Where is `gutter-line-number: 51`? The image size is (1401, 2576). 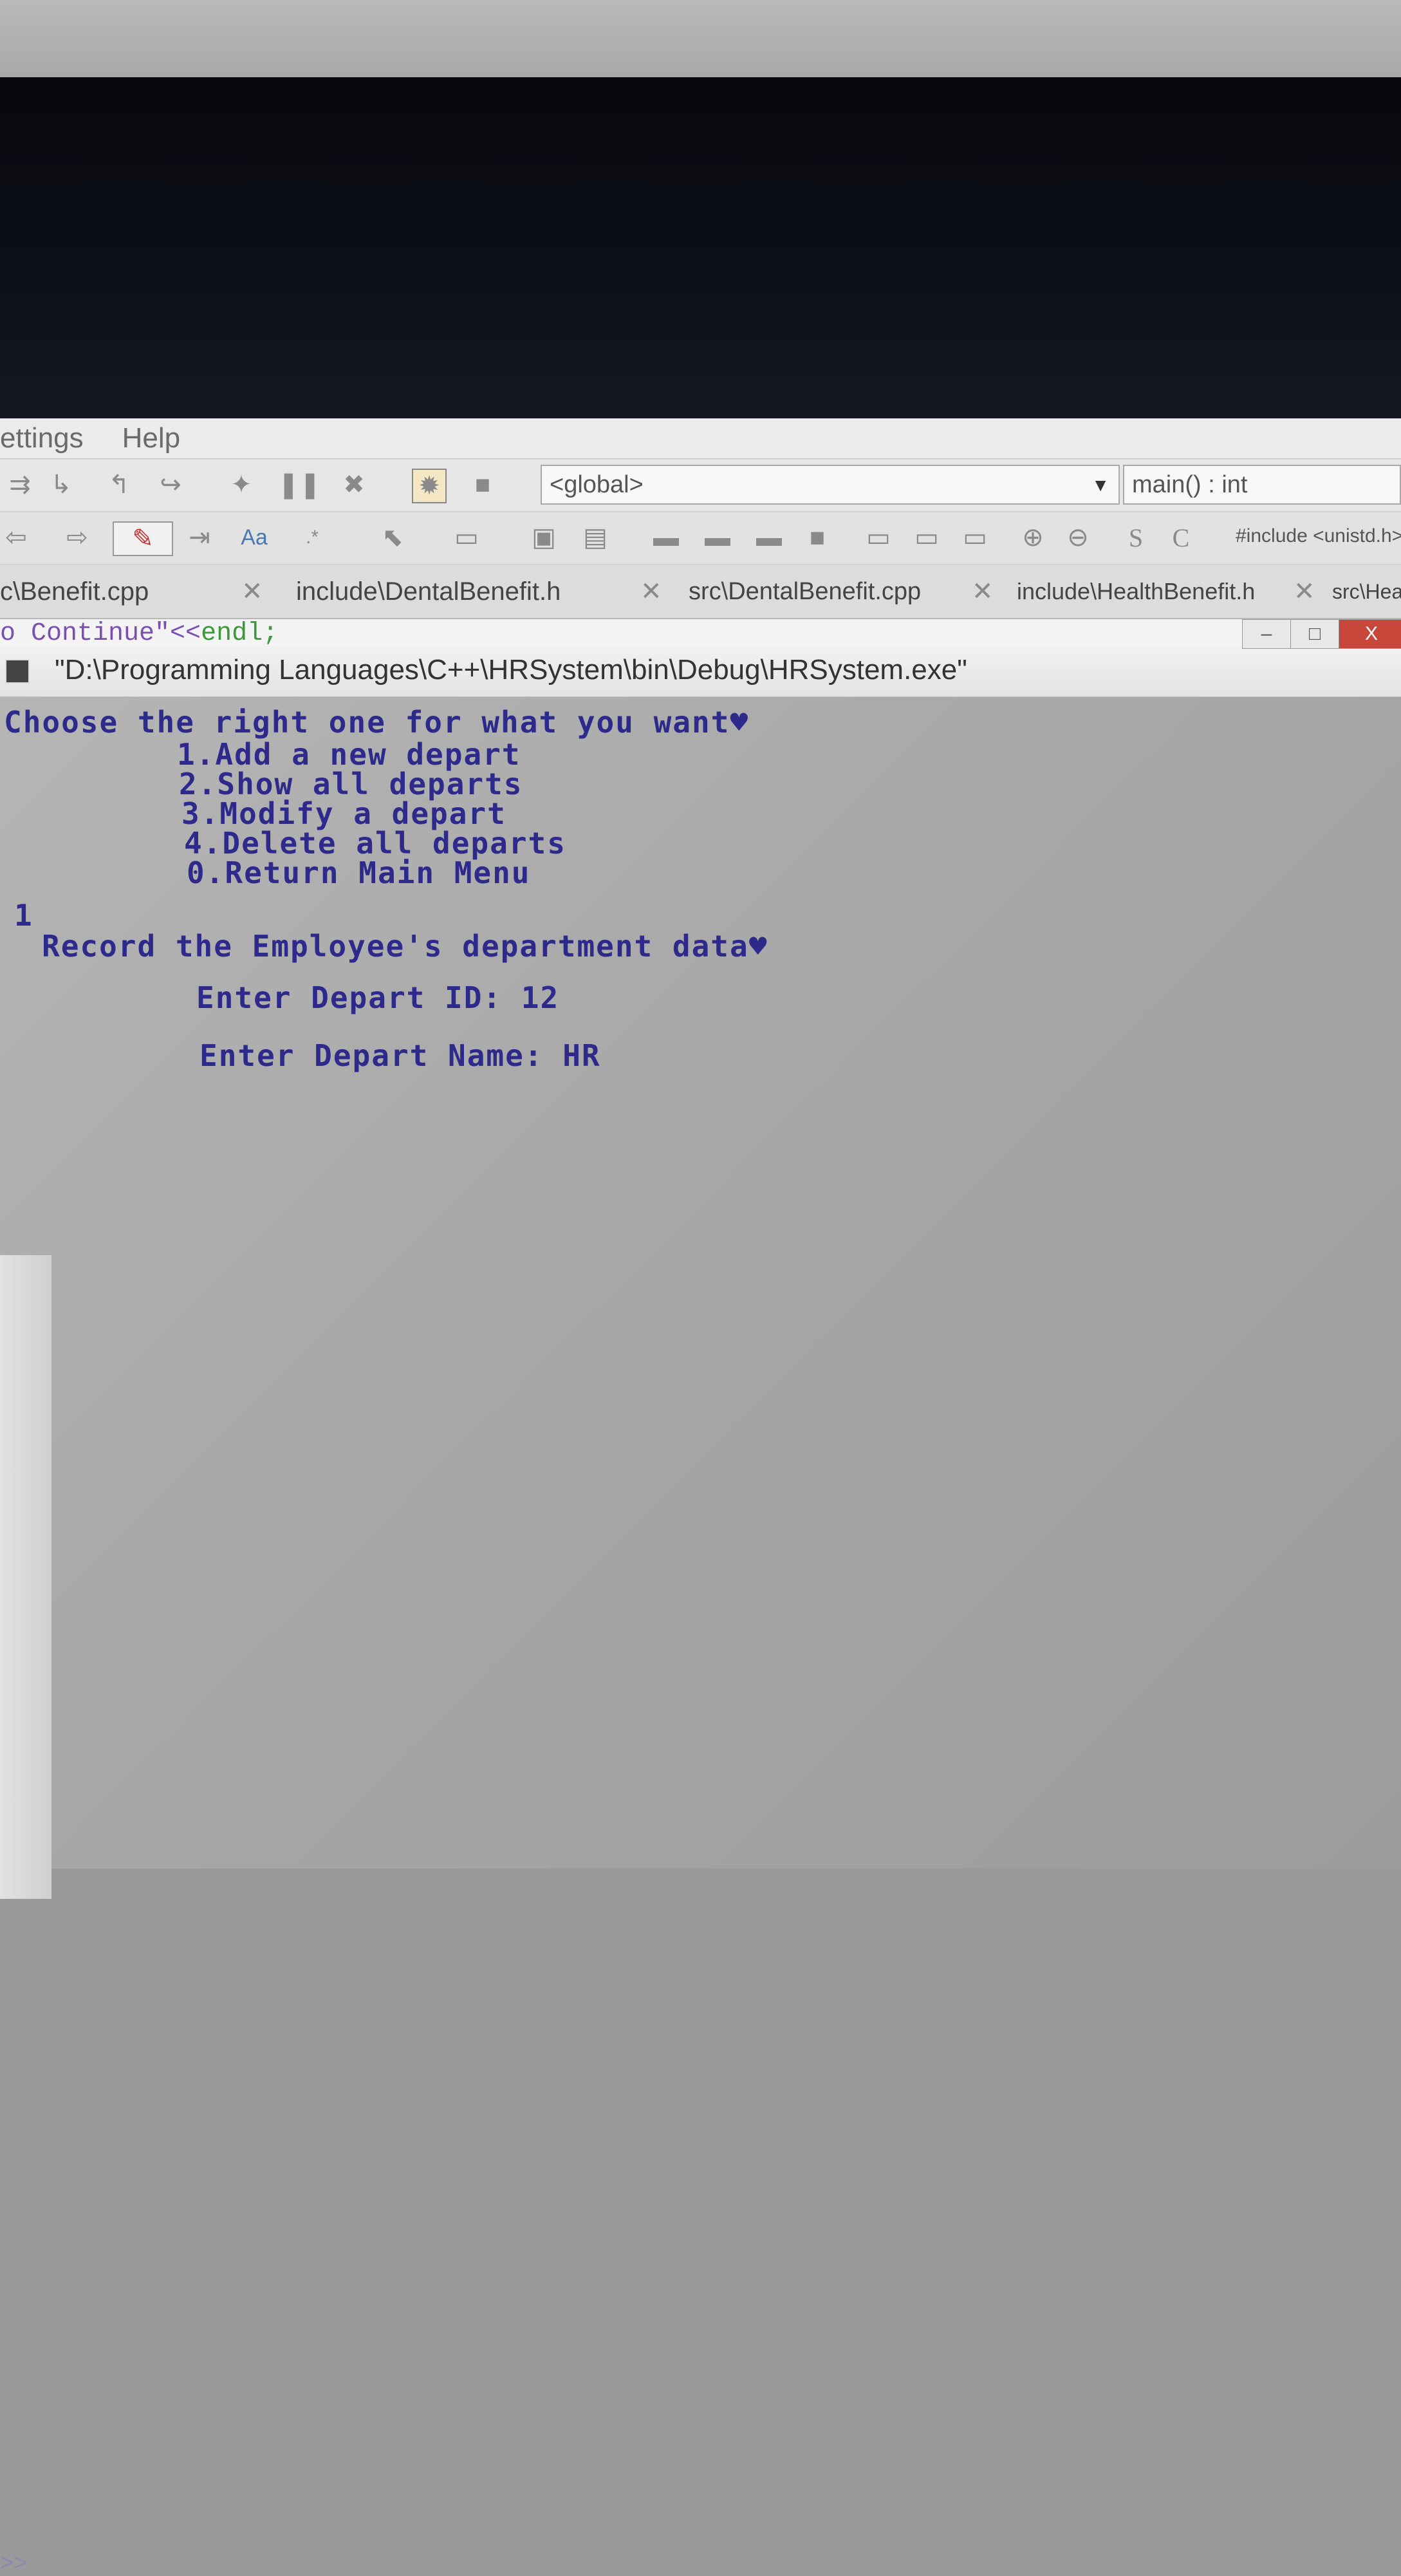 gutter-line-number: 51 is located at coordinates (14, 2100).